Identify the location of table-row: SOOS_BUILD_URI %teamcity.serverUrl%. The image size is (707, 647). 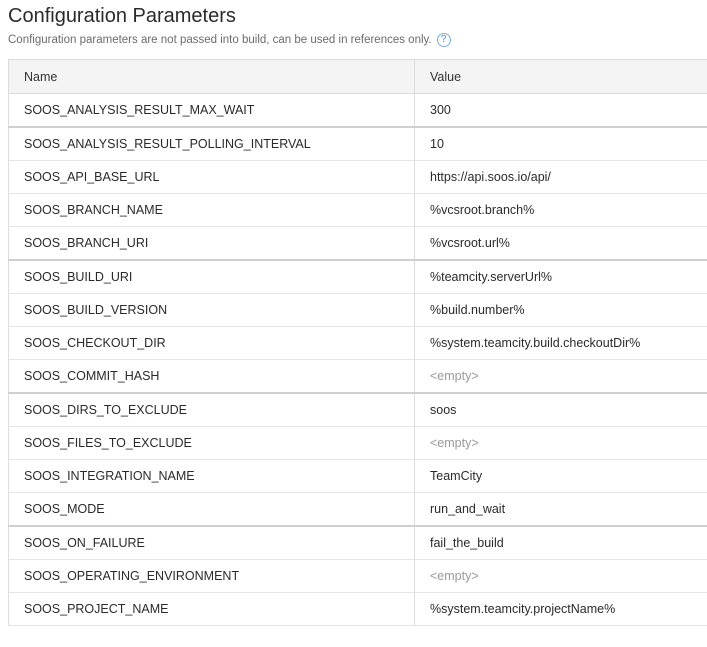
(357, 277).